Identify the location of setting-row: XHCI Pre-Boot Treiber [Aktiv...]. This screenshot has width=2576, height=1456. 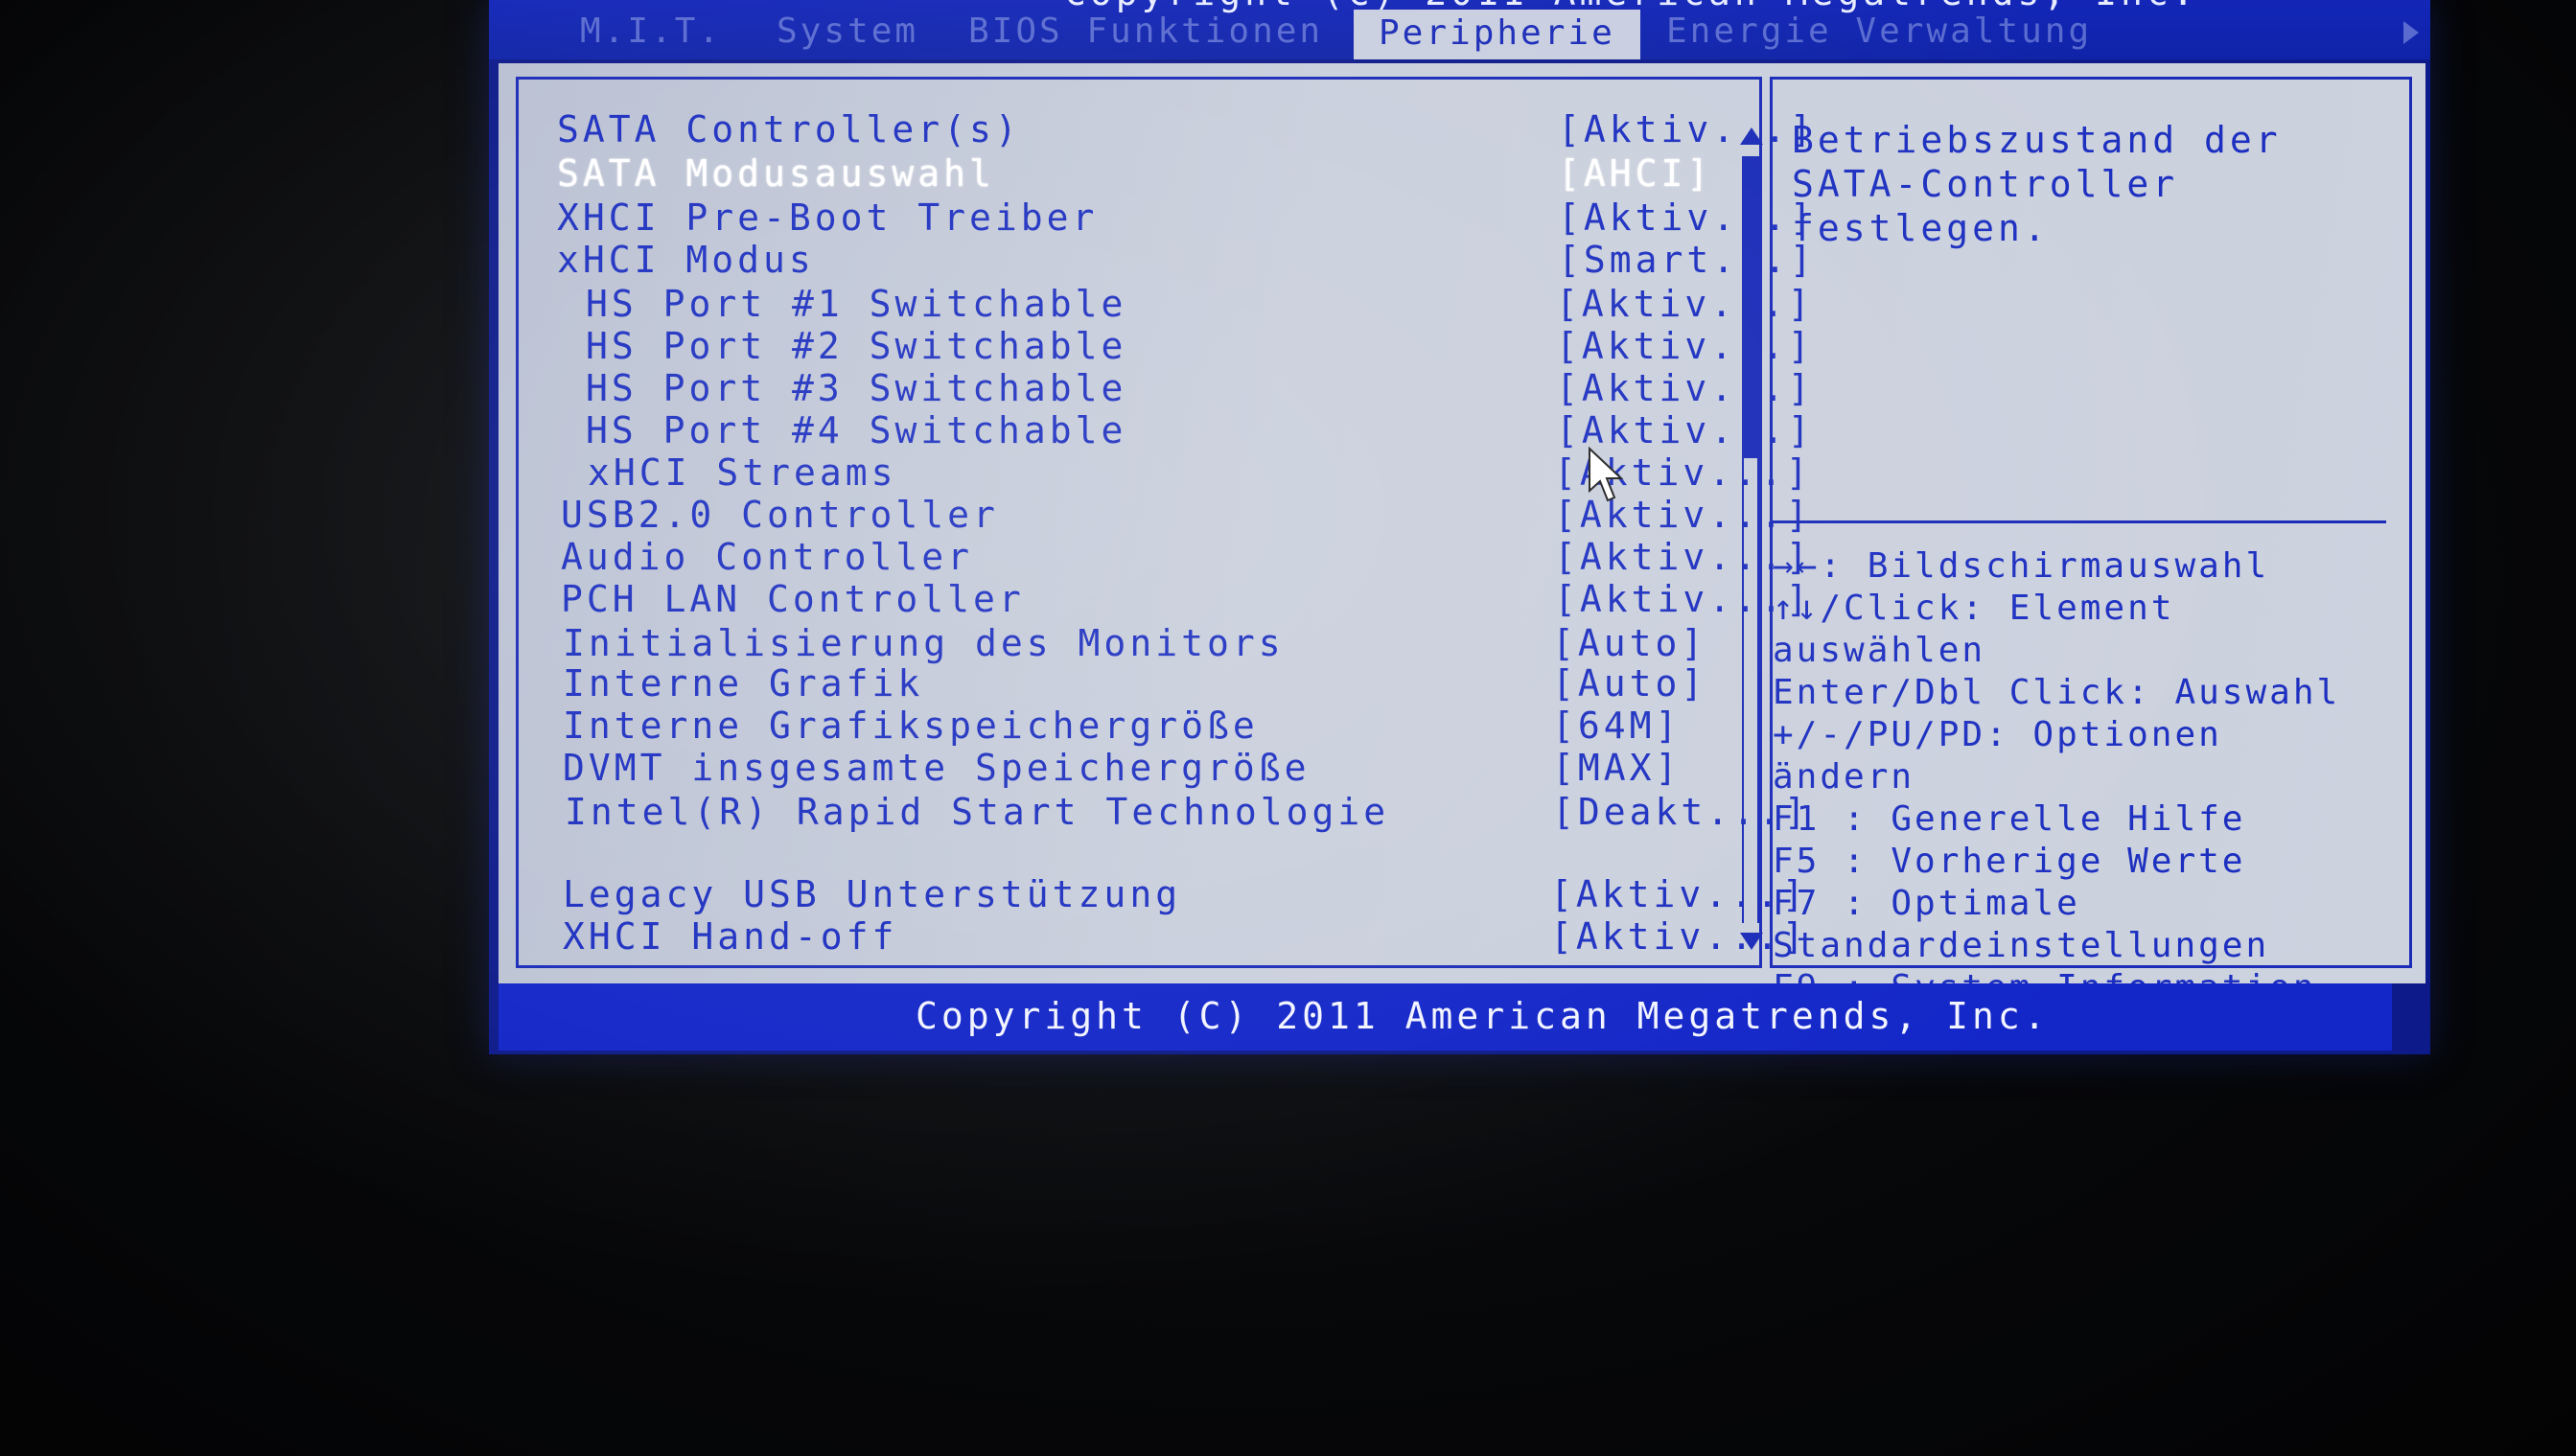
(1184, 217).